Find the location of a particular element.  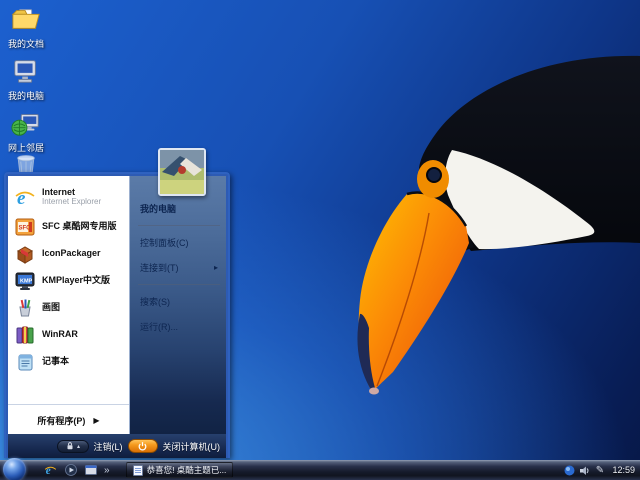

lock-button: ▴ is located at coordinates (72, 446).